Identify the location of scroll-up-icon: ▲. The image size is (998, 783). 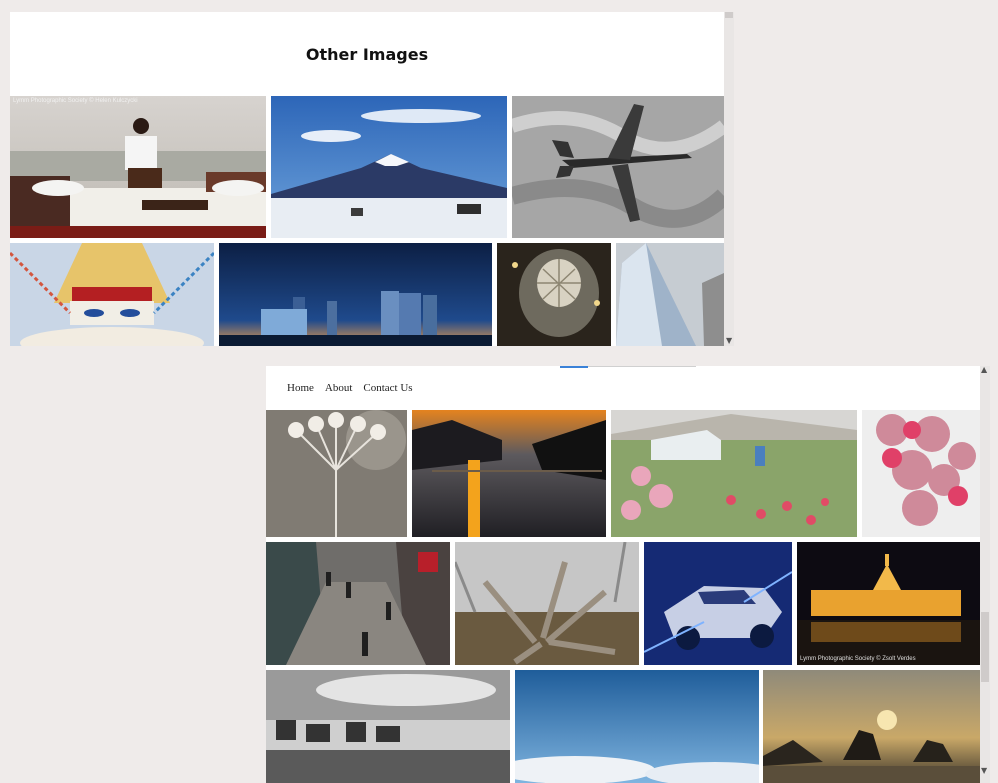
(984, 370).